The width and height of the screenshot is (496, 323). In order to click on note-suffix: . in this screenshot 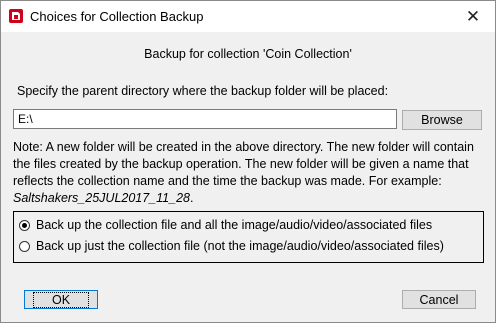, I will do `click(191, 198)`.